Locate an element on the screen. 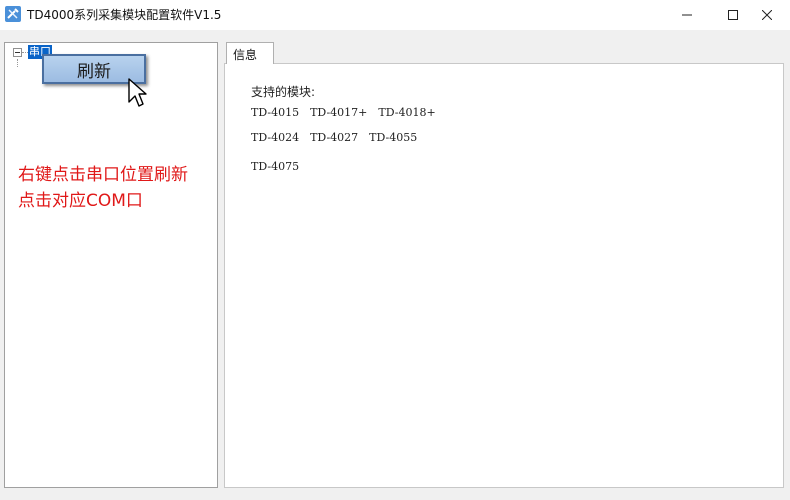 The height and width of the screenshot is (500, 790). title-bar: TD4000系列采集模块配置软件V1.5 is located at coordinates (395, 15).